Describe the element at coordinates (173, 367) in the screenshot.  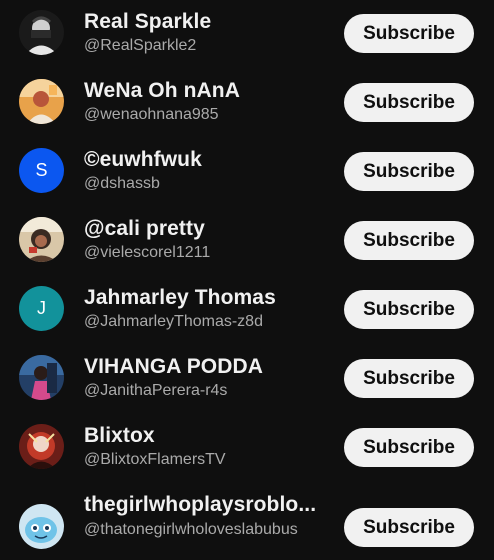
I see `channel-name: VIHANGA PODDA` at that location.